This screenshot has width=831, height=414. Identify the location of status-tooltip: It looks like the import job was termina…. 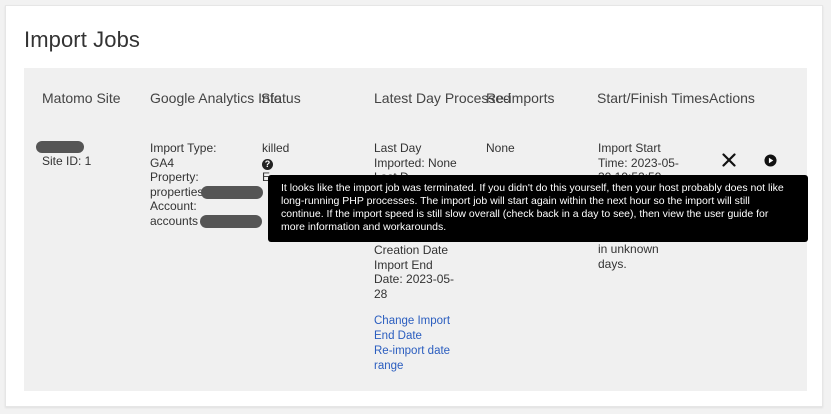
(538, 208).